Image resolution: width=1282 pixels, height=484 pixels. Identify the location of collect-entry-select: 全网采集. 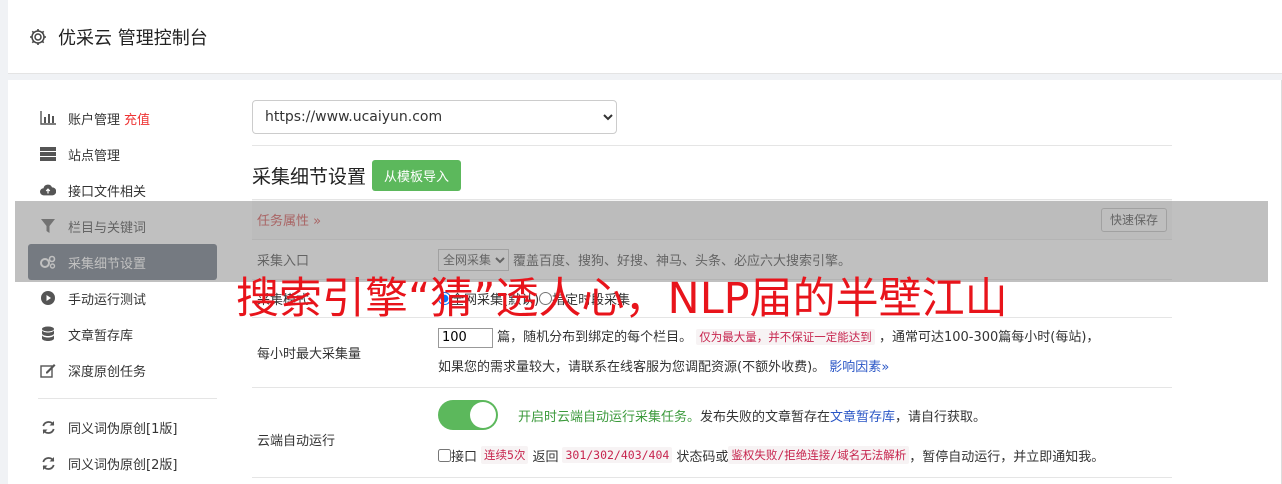
(473, 259).